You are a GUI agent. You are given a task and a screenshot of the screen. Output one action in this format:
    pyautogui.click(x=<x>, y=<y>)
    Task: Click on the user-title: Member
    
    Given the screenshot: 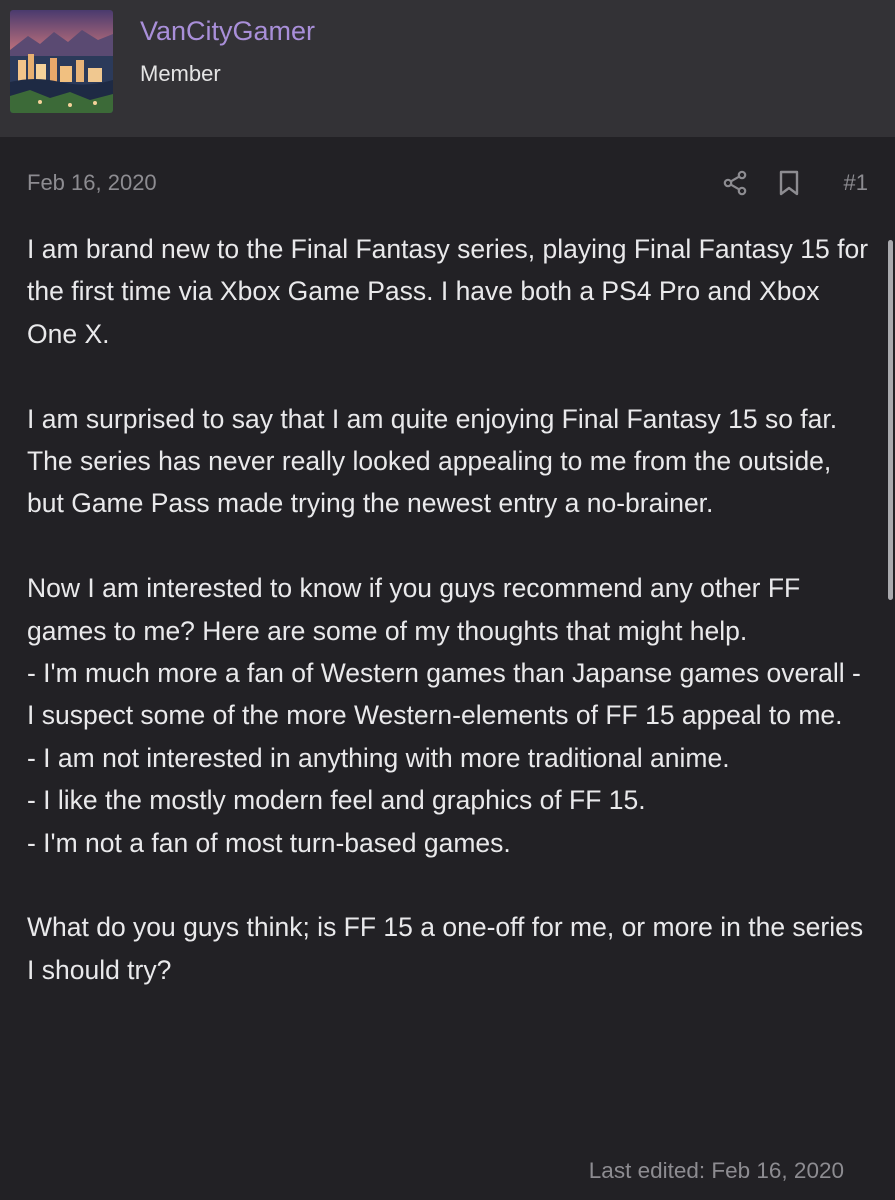 What is the action you would take?
    pyautogui.click(x=180, y=73)
    